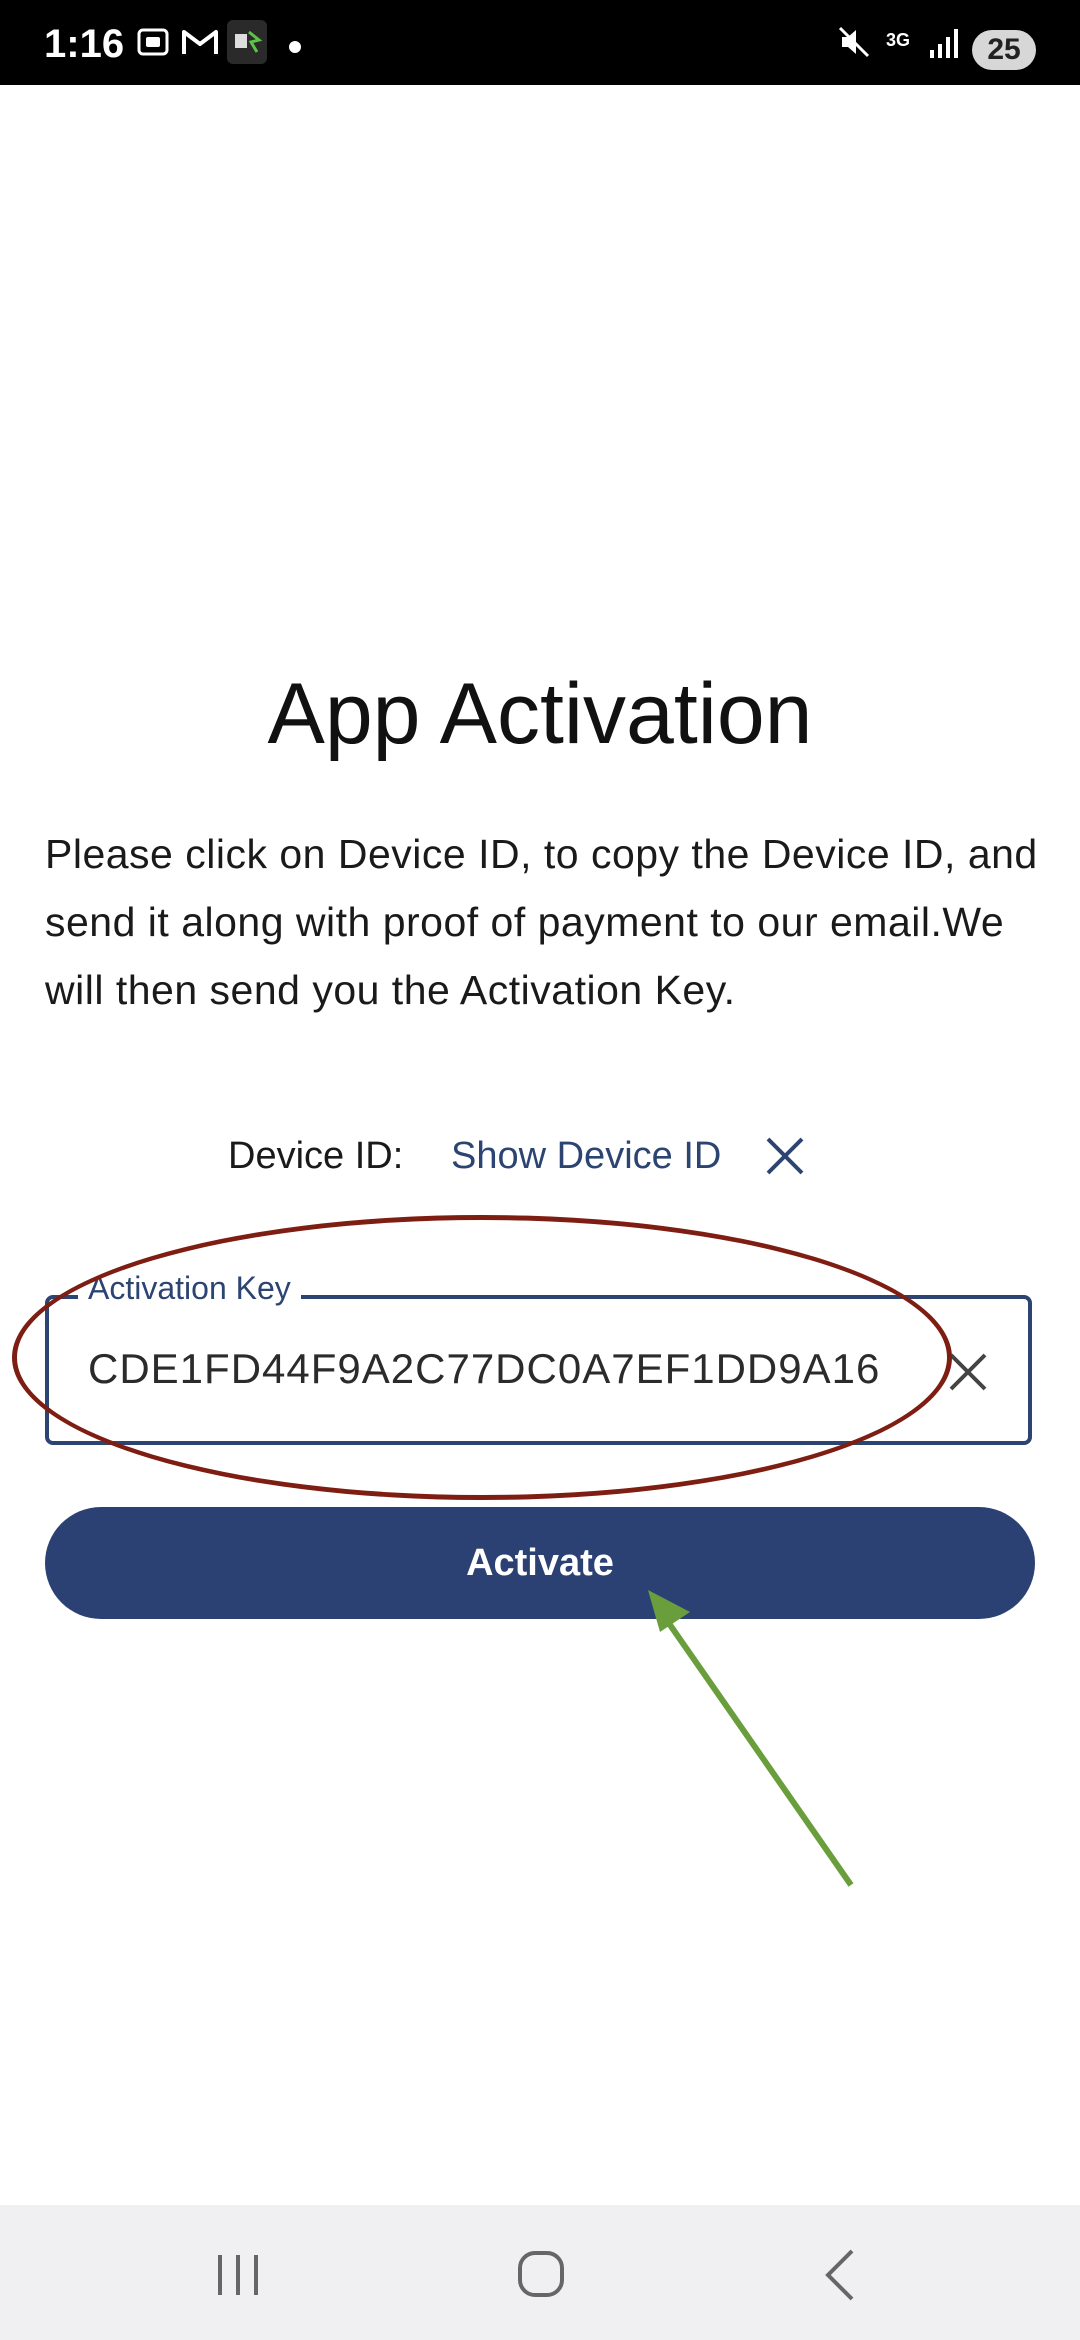 This screenshot has width=1080, height=2340. What do you see at coordinates (898, 40) in the screenshot?
I see `network-3g-icon: 3G` at bounding box center [898, 40].